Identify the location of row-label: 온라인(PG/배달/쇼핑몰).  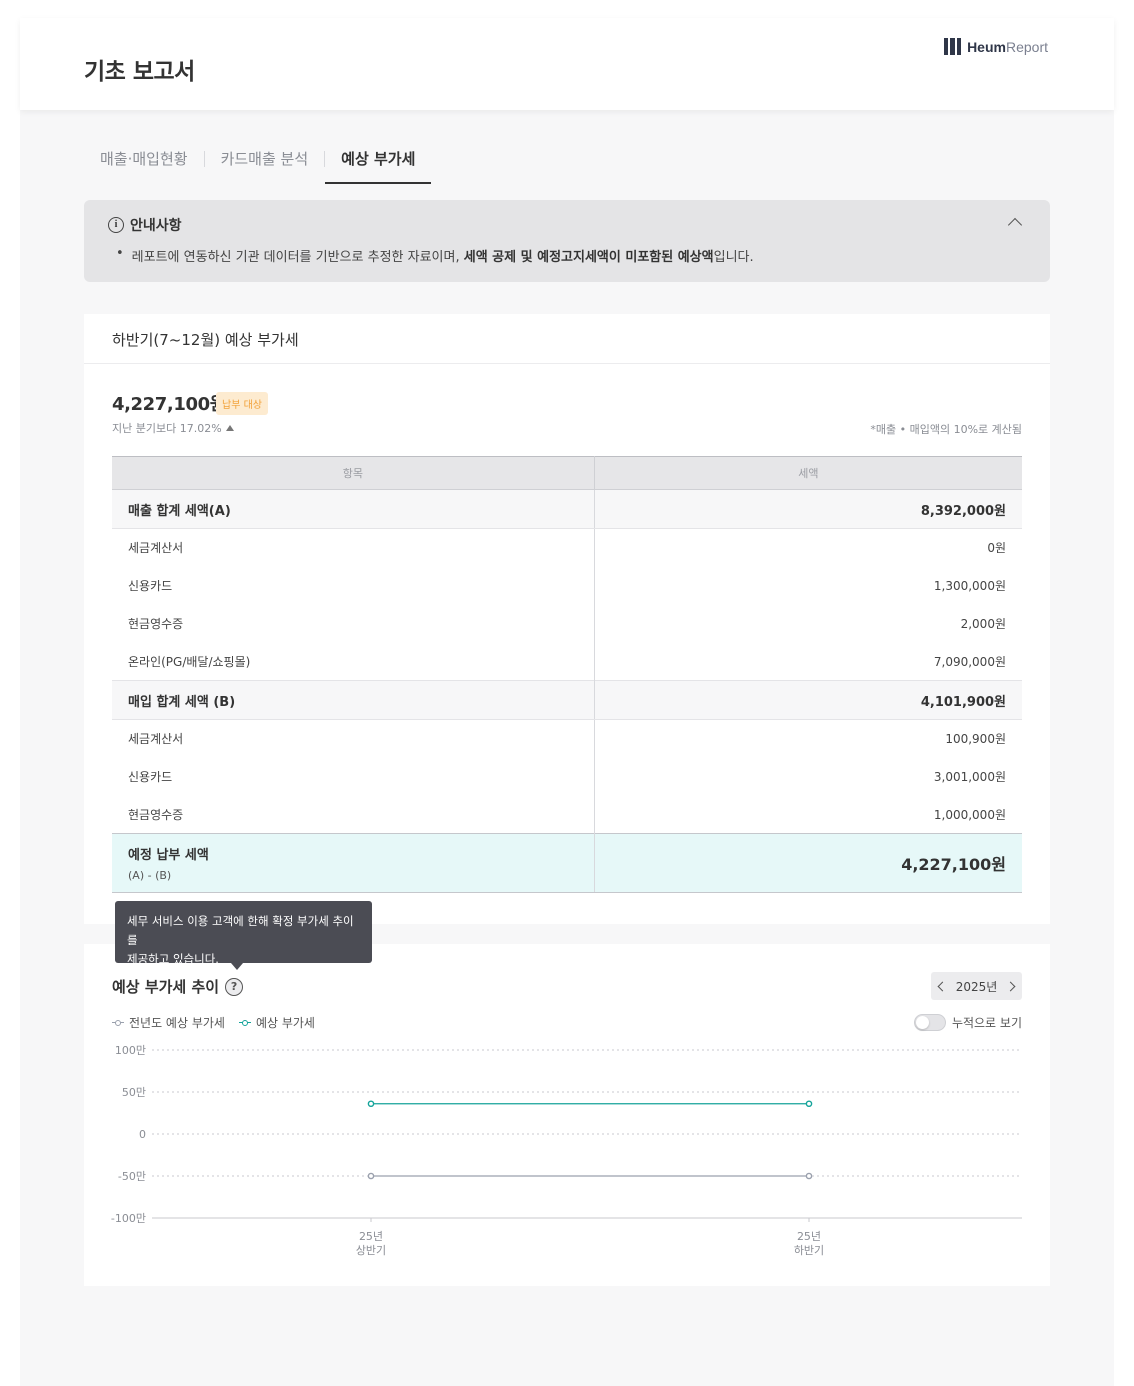
(353, 661).